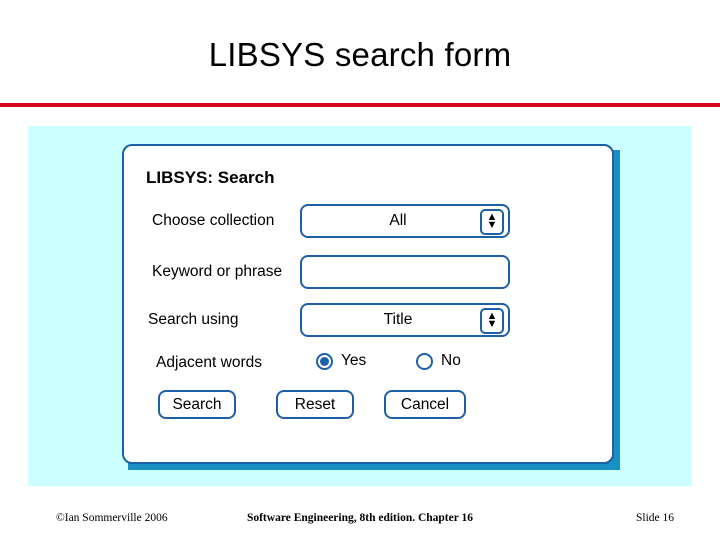 The image size is (720, 540). I want to click on stepper-search-using: ▲ ▼, so click(492, 321).